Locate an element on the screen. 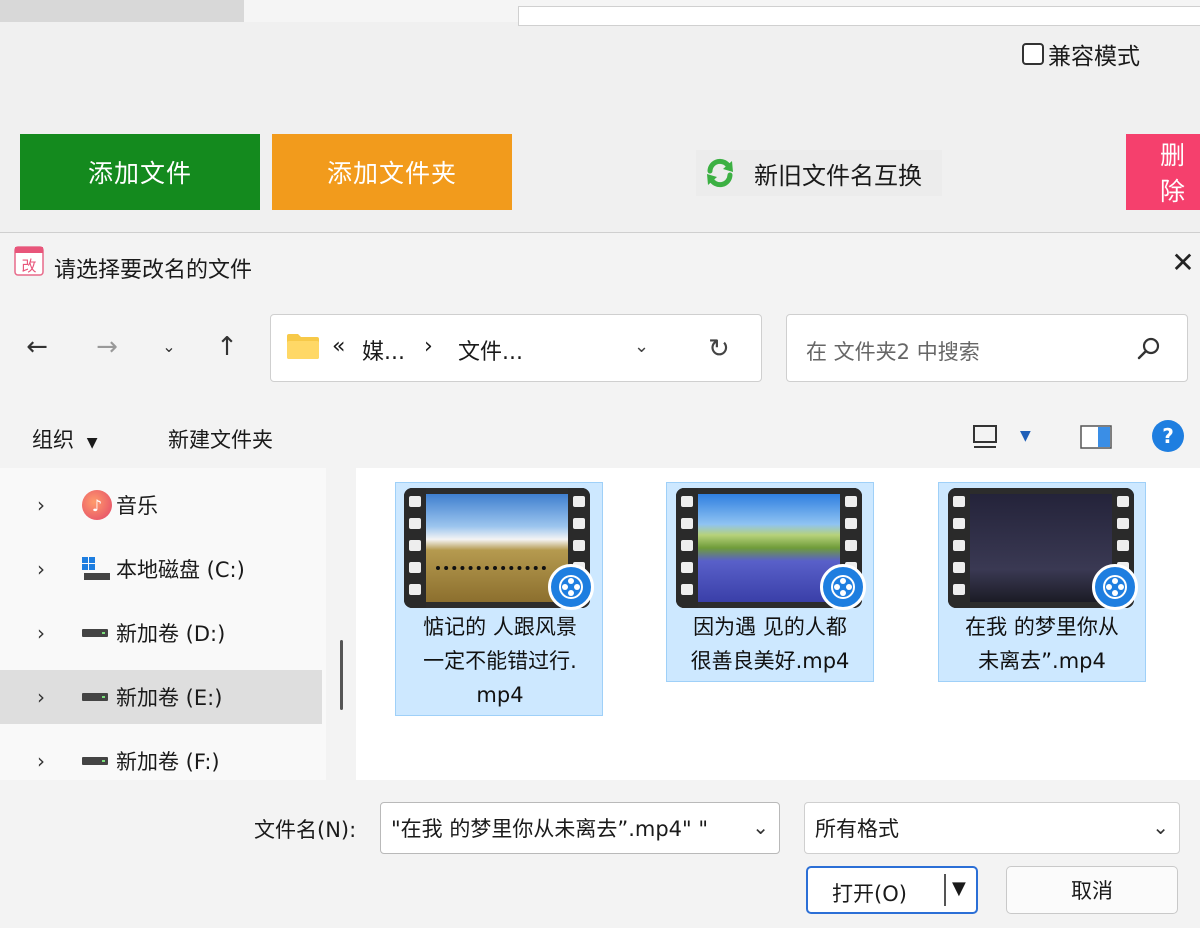 The image size is (1200, 928). compat-mode-checkbox: 兼容模式 is located at coordinates (1081, 55).